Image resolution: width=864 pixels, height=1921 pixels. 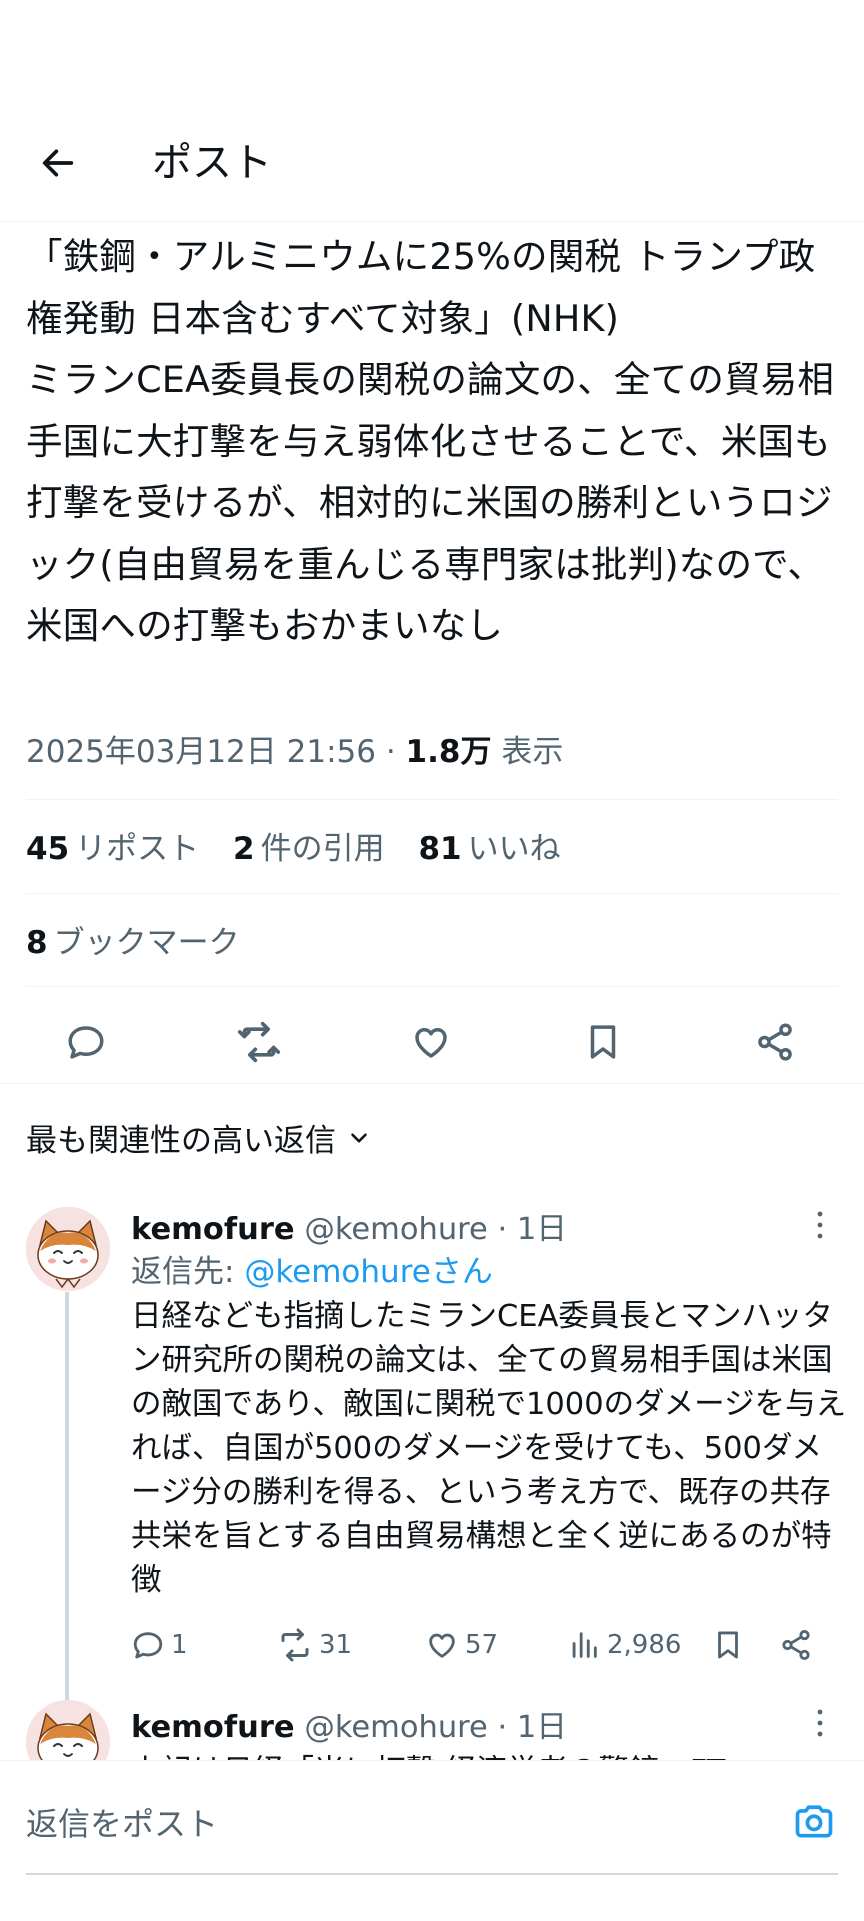 I want to click on back-arrow-icon, so click(x=58, y=163).